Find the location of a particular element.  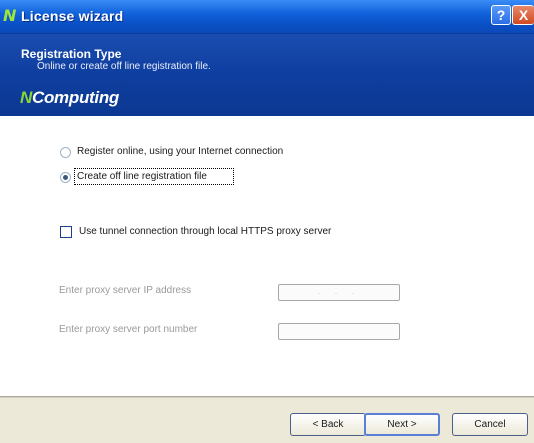

title-bar: N License wizard ? X is located at coordinates (267, 17).